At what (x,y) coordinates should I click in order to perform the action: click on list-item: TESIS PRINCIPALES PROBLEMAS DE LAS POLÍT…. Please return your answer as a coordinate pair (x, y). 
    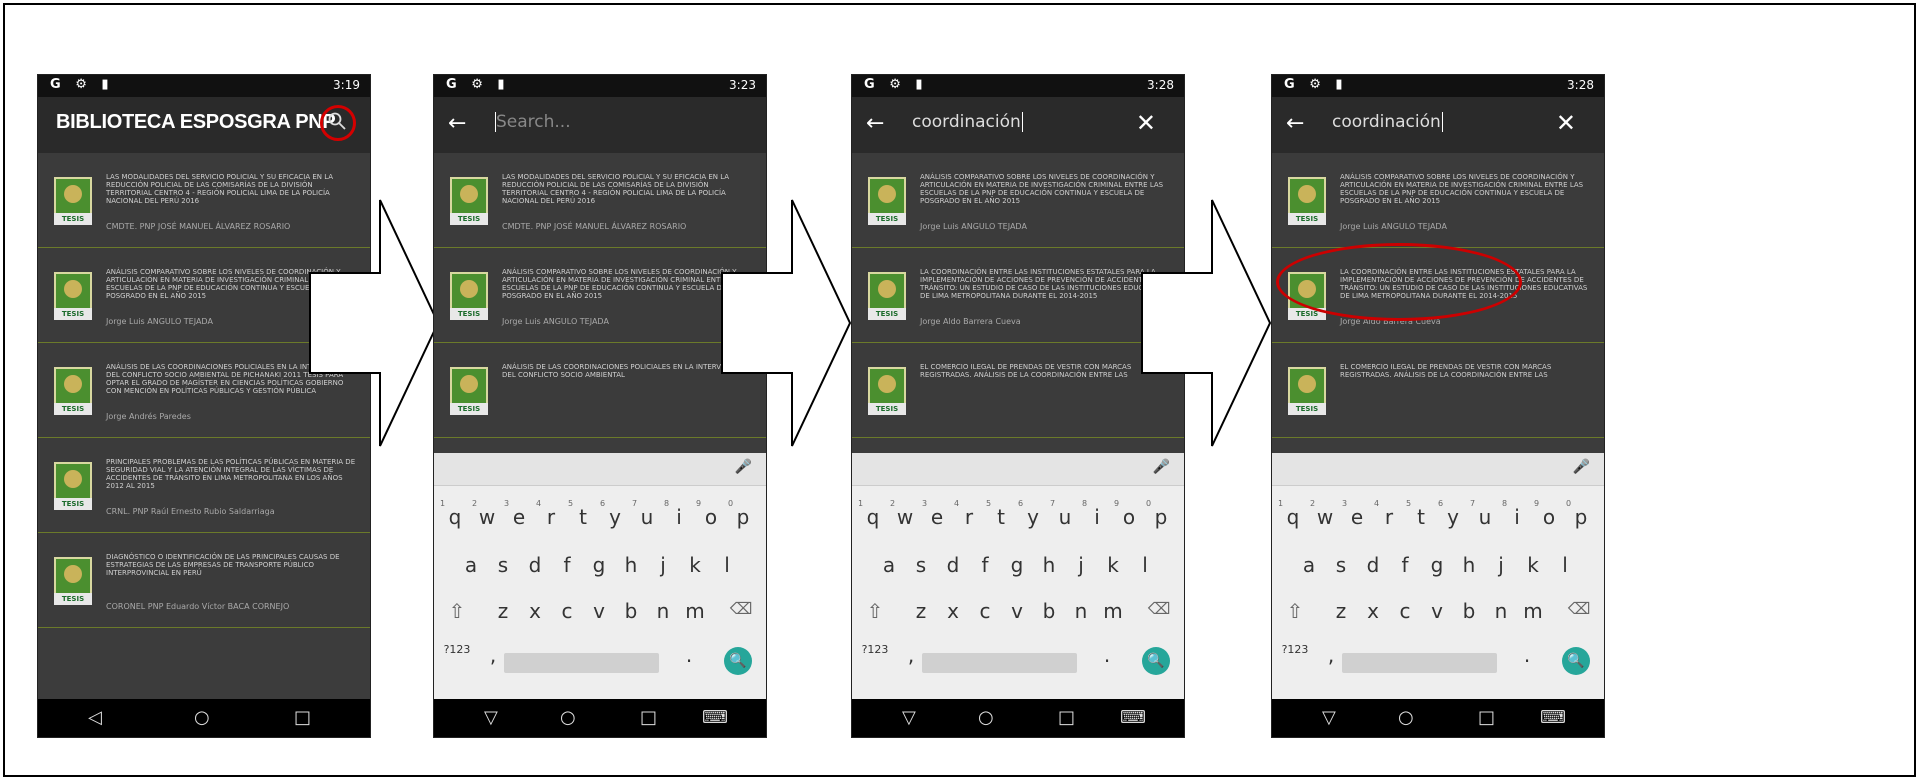
    Looking at the image, I should click on (204, 485).